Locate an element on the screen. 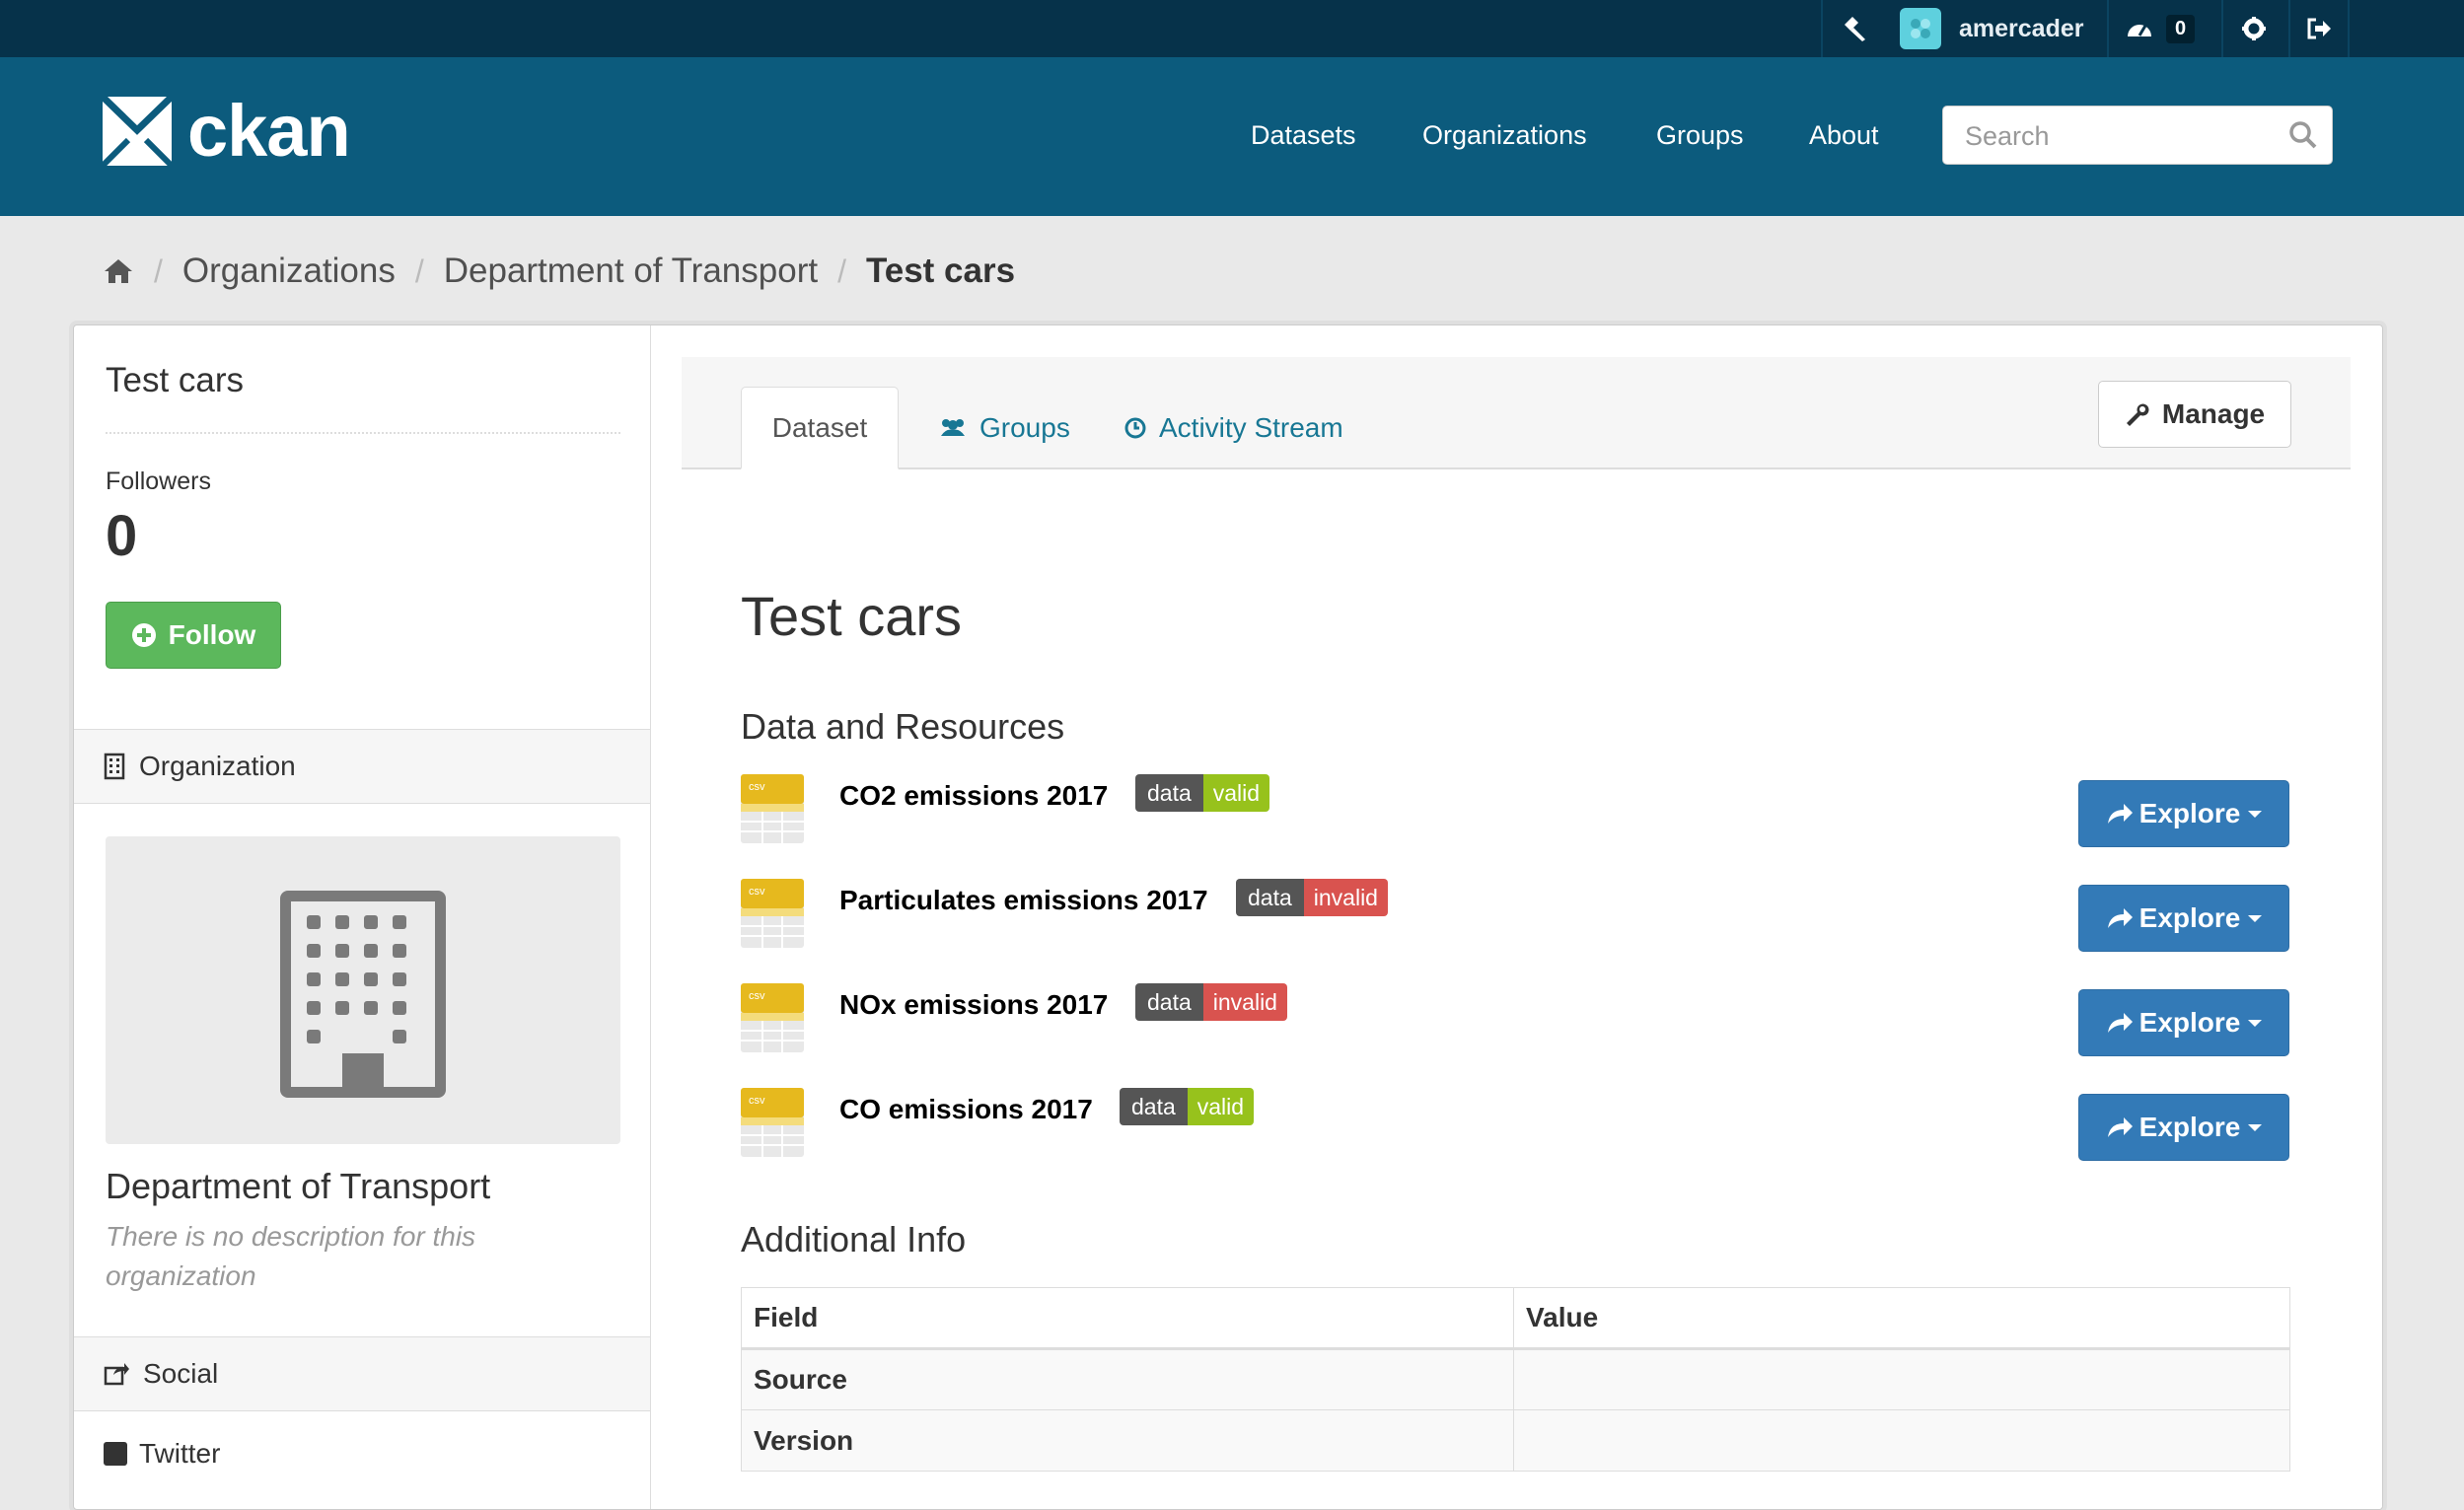  column-header-value: Value is located at coordinates (1902, 1319).